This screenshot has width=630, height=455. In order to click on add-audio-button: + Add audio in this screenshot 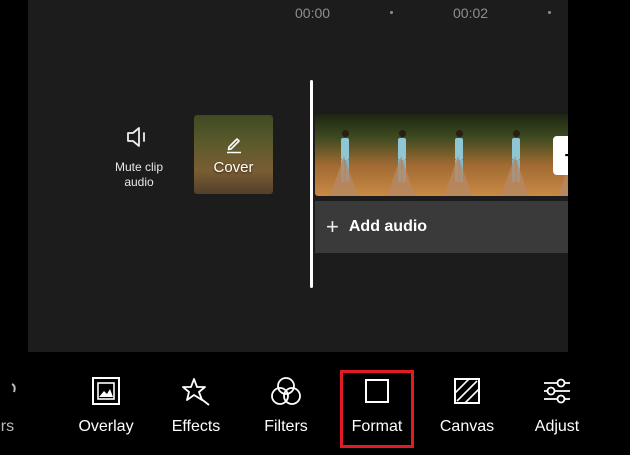, I will do `click(456, 227)`.